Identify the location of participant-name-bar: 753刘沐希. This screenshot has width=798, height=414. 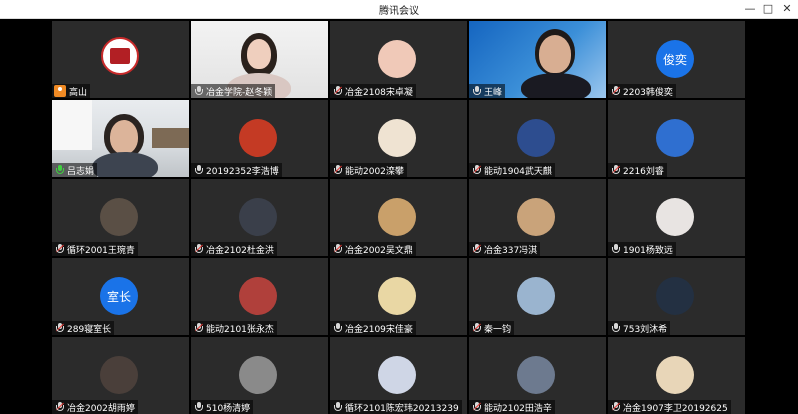
(639, 328).